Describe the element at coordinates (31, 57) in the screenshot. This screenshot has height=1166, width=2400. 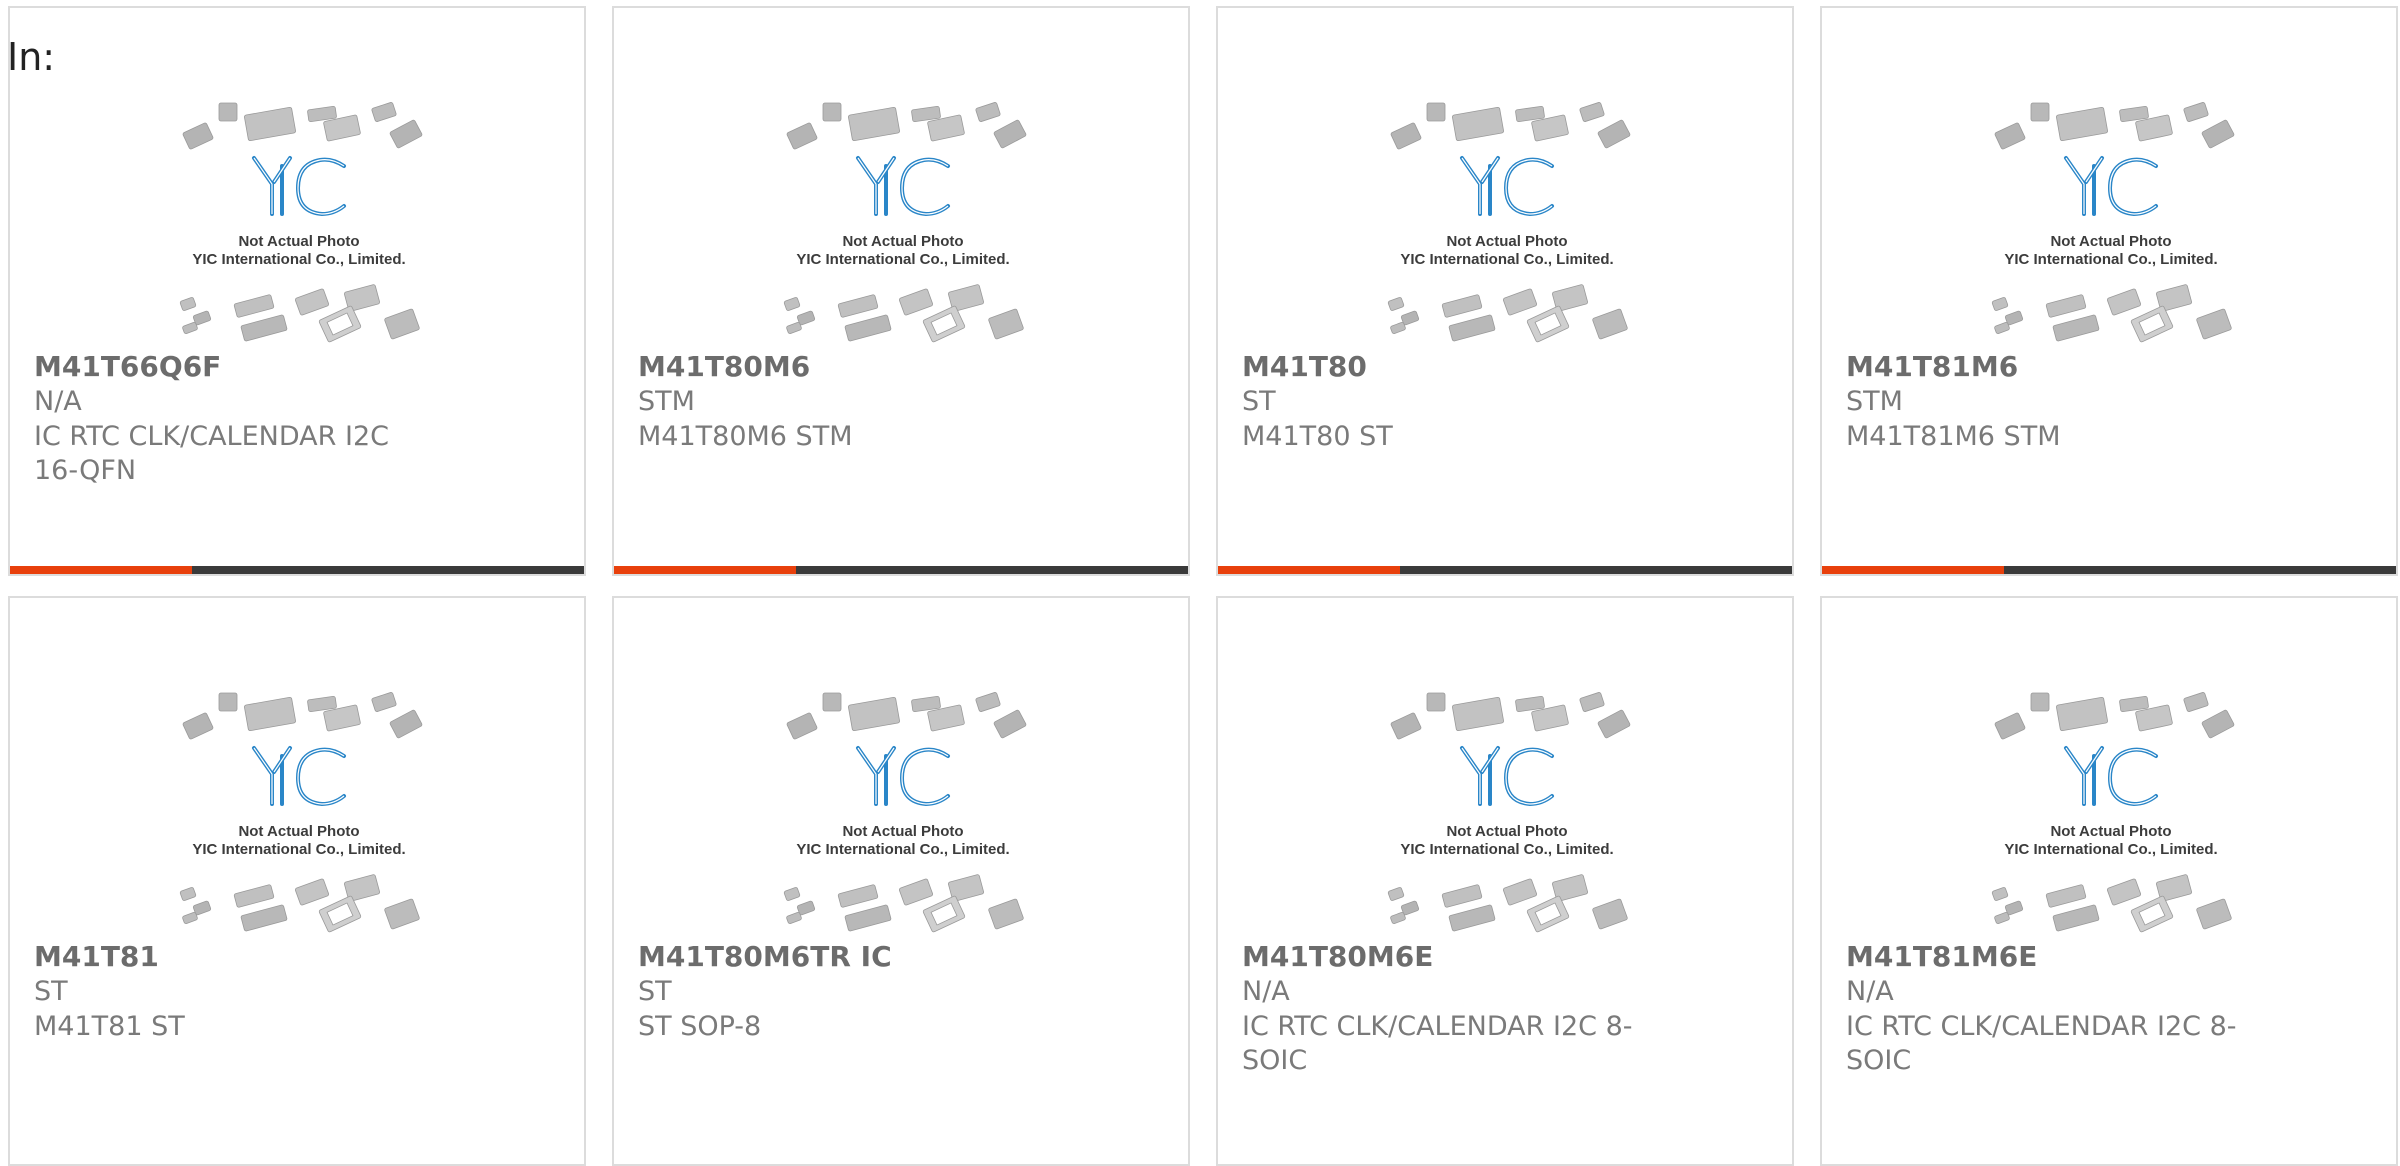
I see `in-label: In:` at that location.